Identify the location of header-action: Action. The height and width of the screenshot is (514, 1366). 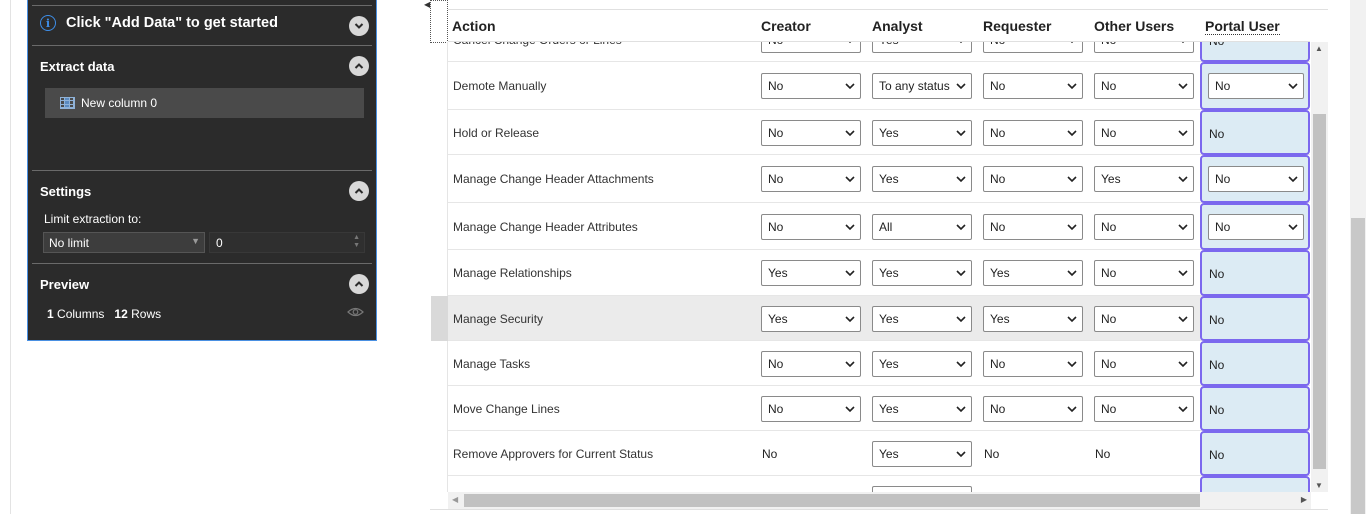
(474, 26).